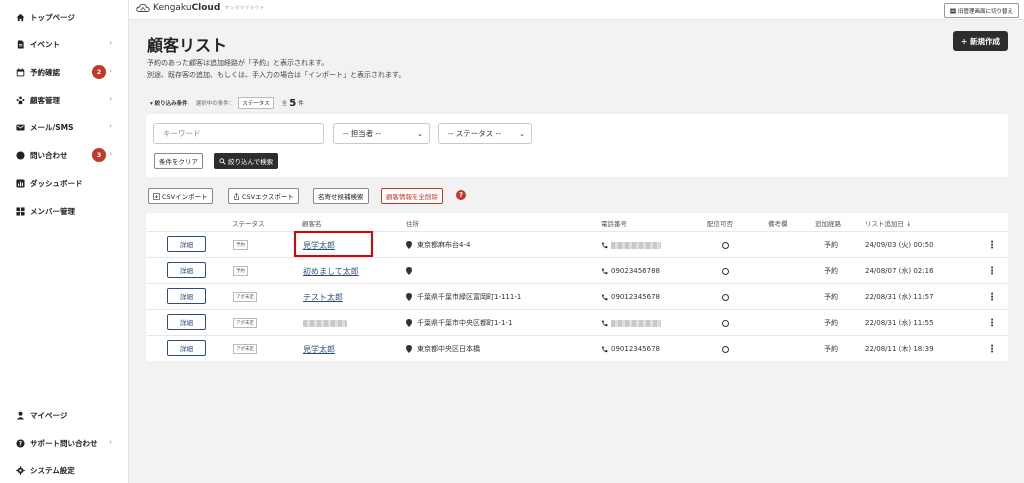  What do you see at coordinates (333, 244) in the screenshot?
I see `highlight-box` at bounding box center [333, 244].